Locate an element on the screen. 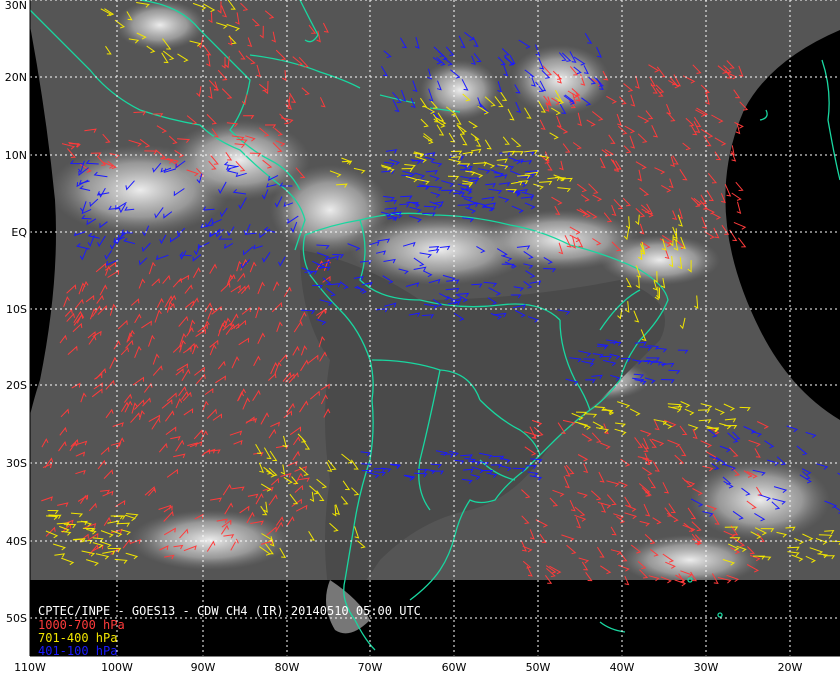  legend-high-level: 401-100 hPa is located at coordinates (77, 651).